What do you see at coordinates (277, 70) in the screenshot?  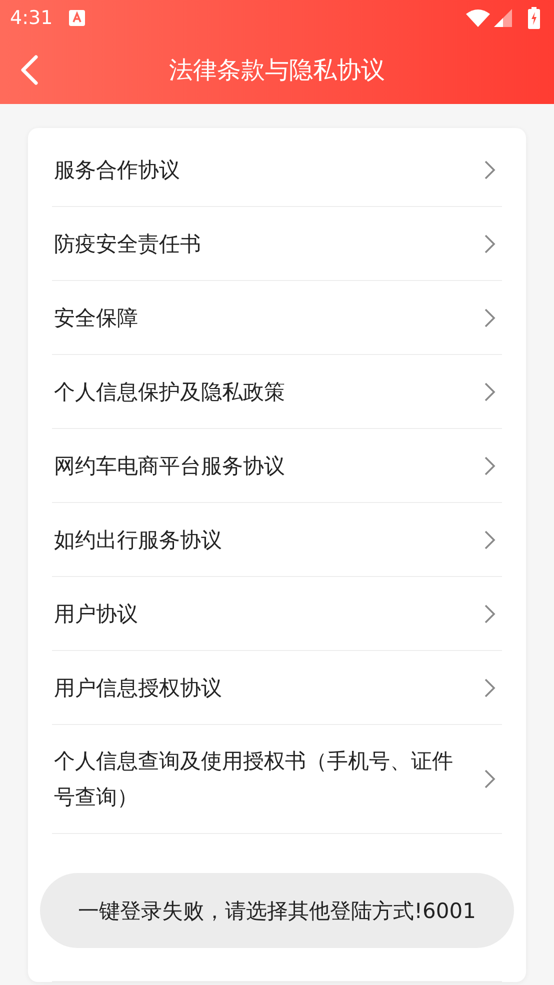 I see `page-title: 法律条款与隐私协议` at bounding box center [277, 70].